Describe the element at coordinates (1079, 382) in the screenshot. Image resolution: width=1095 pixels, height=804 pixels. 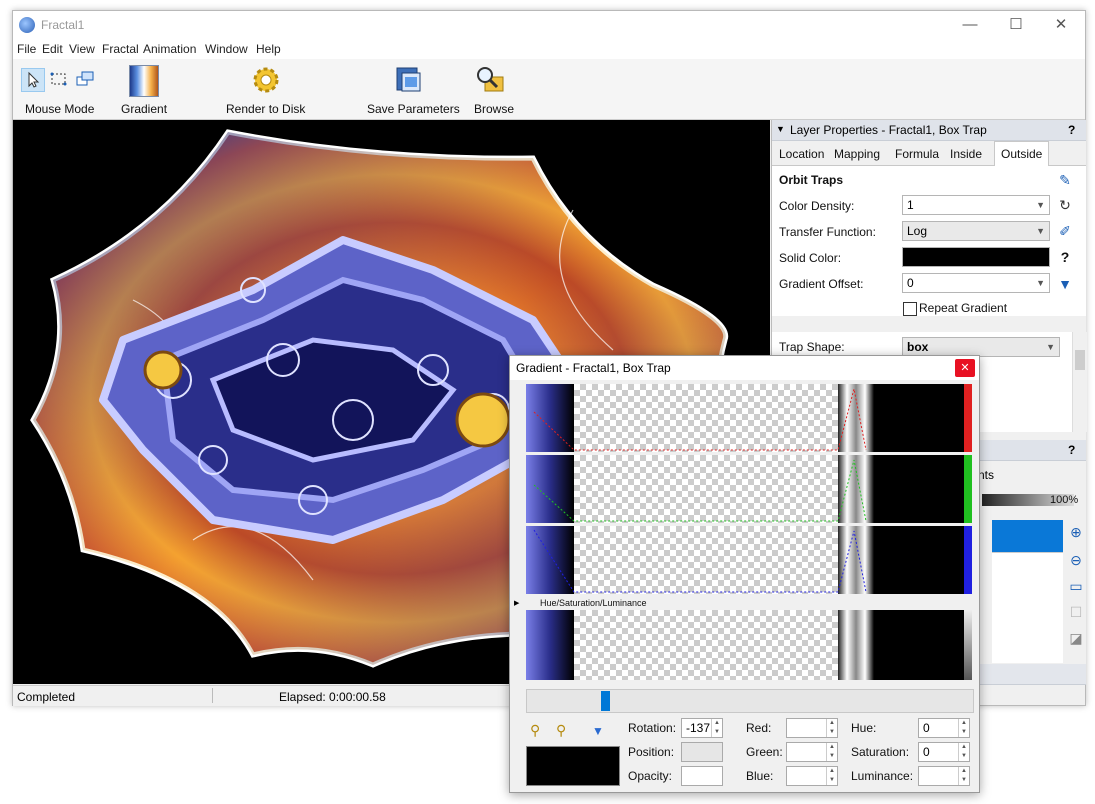
I see `properties-scrollbar` at that location.